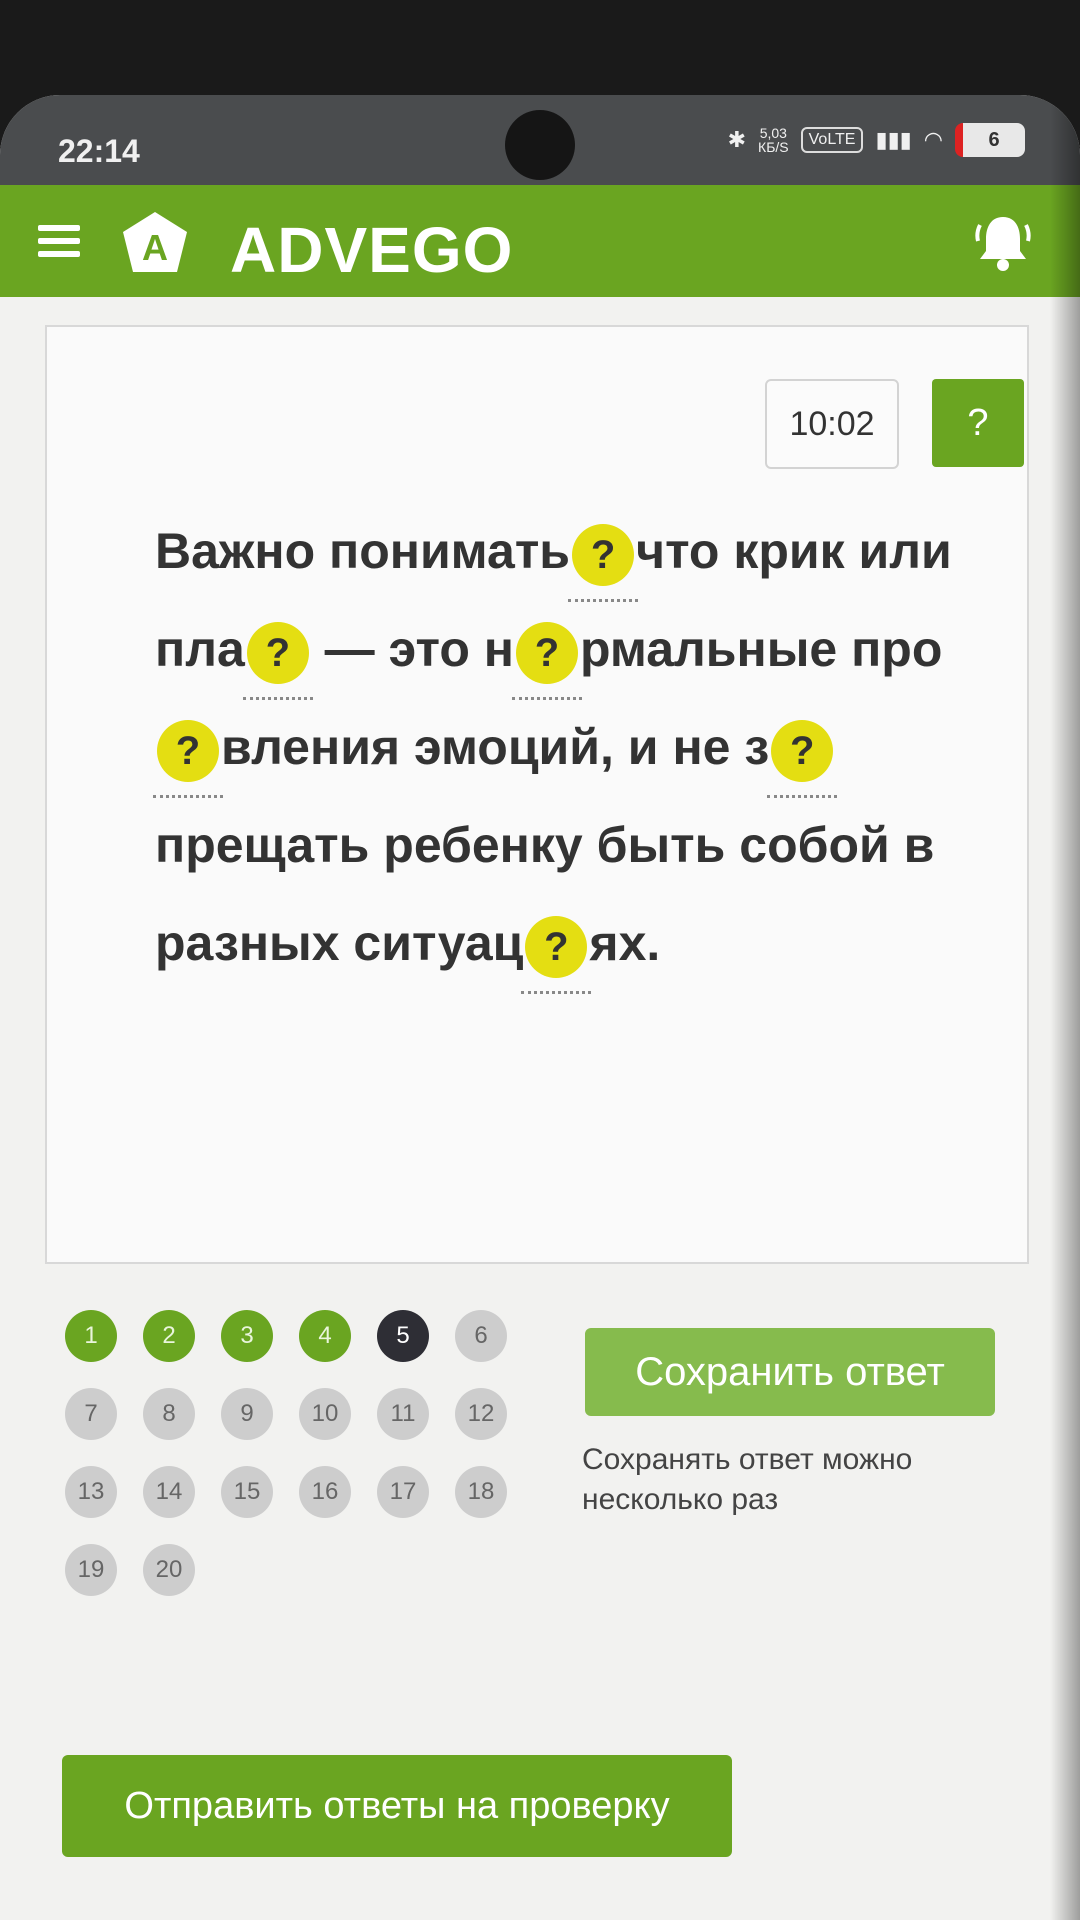 Image resolution: width=1080 pixels, height=1920 pixels. I want to click on question-number-1: 1, so click(91, 1336).